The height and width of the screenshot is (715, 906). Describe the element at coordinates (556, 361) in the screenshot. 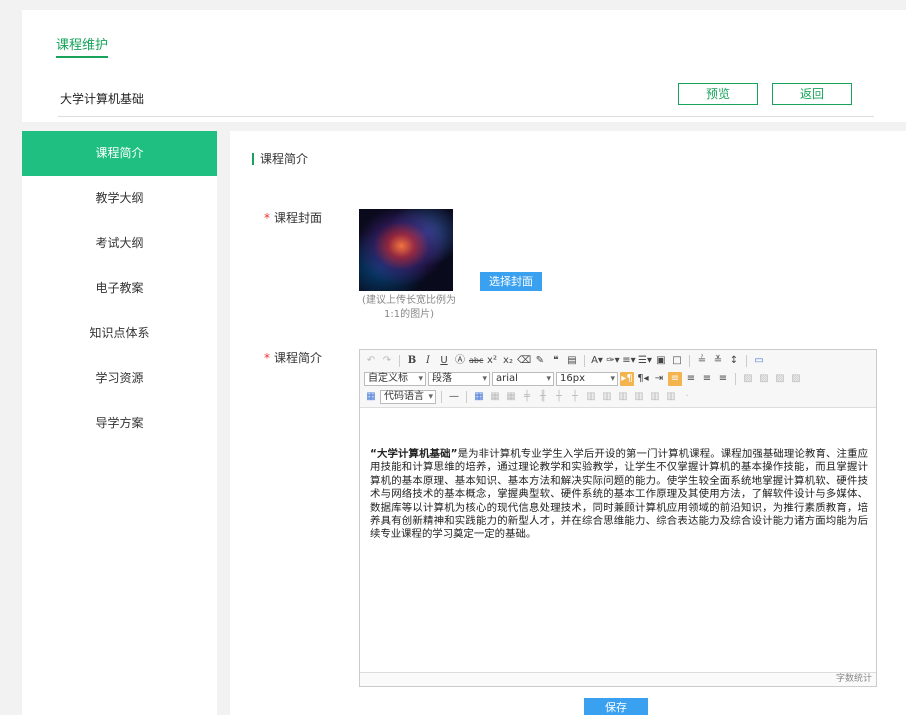

I see `blockquote-icon: ❝` at that location.